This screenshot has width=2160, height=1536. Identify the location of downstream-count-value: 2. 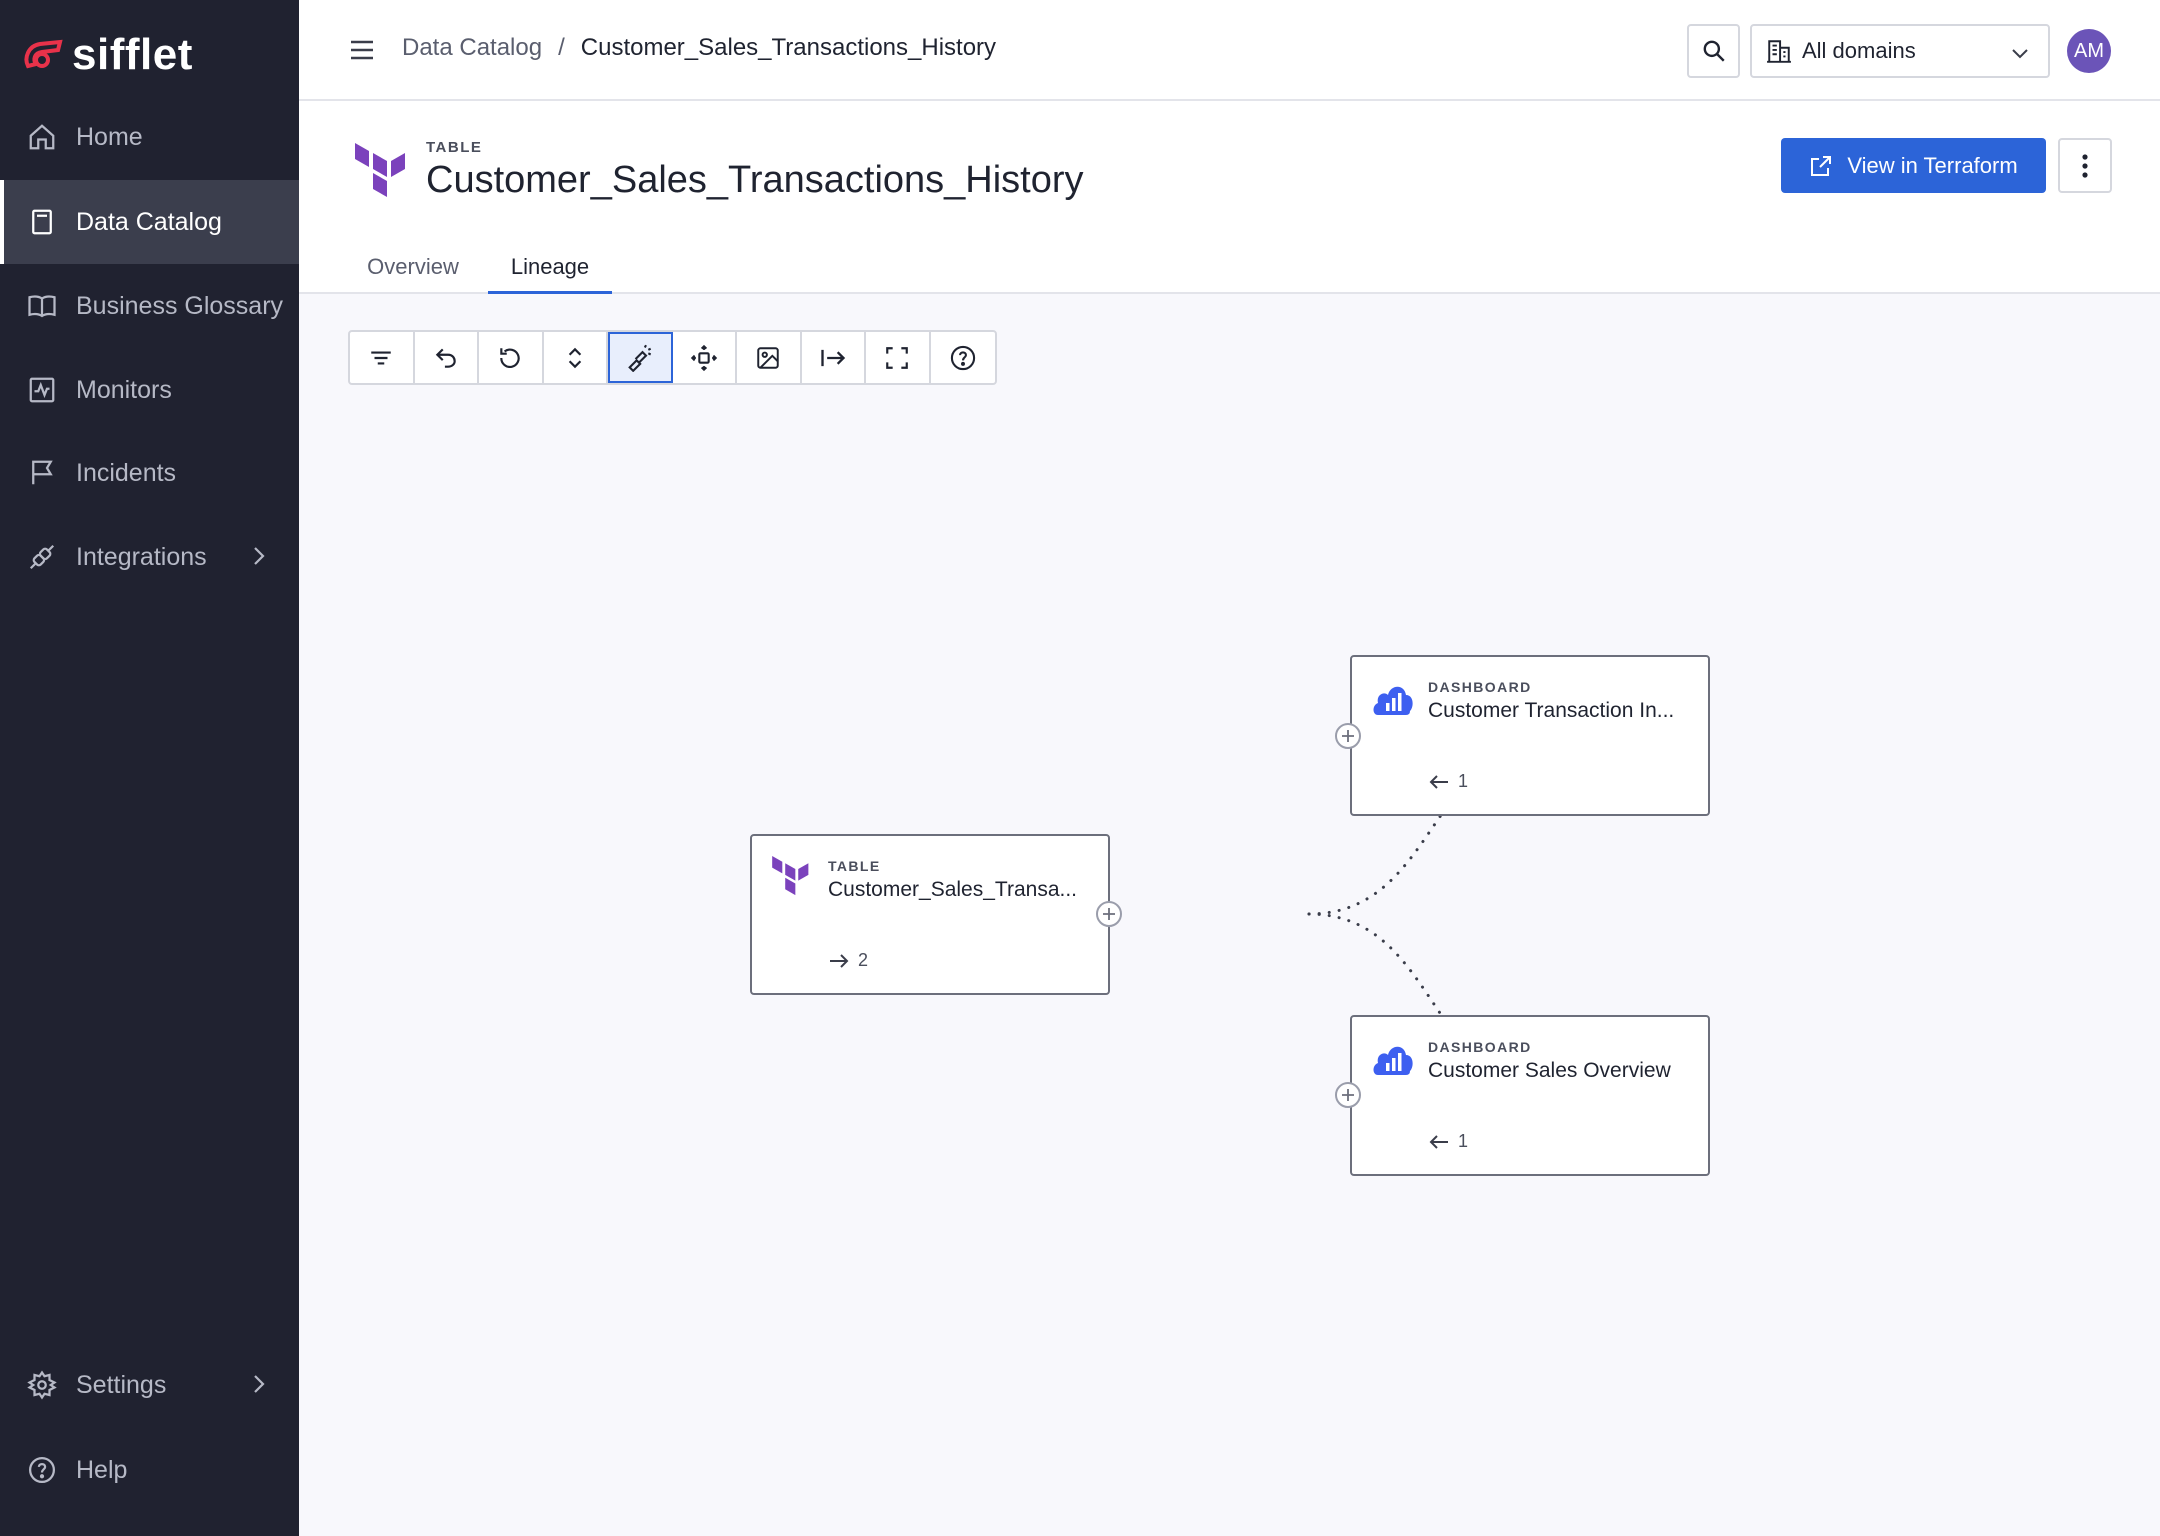
(863, 960).